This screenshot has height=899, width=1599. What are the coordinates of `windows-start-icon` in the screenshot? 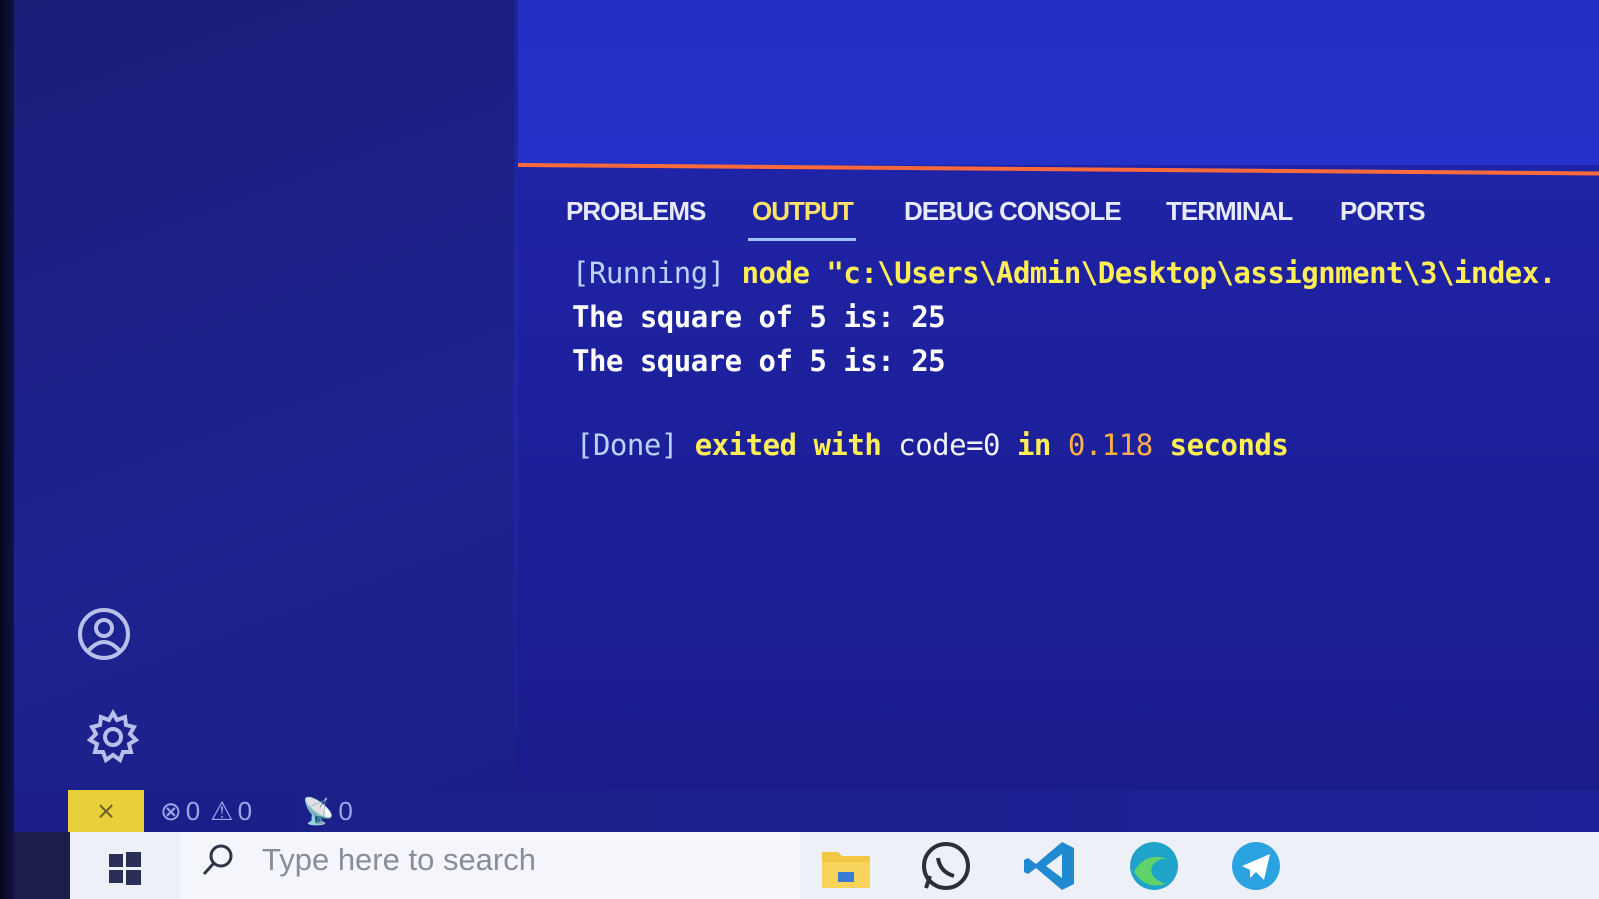 It's located at (125, 869).